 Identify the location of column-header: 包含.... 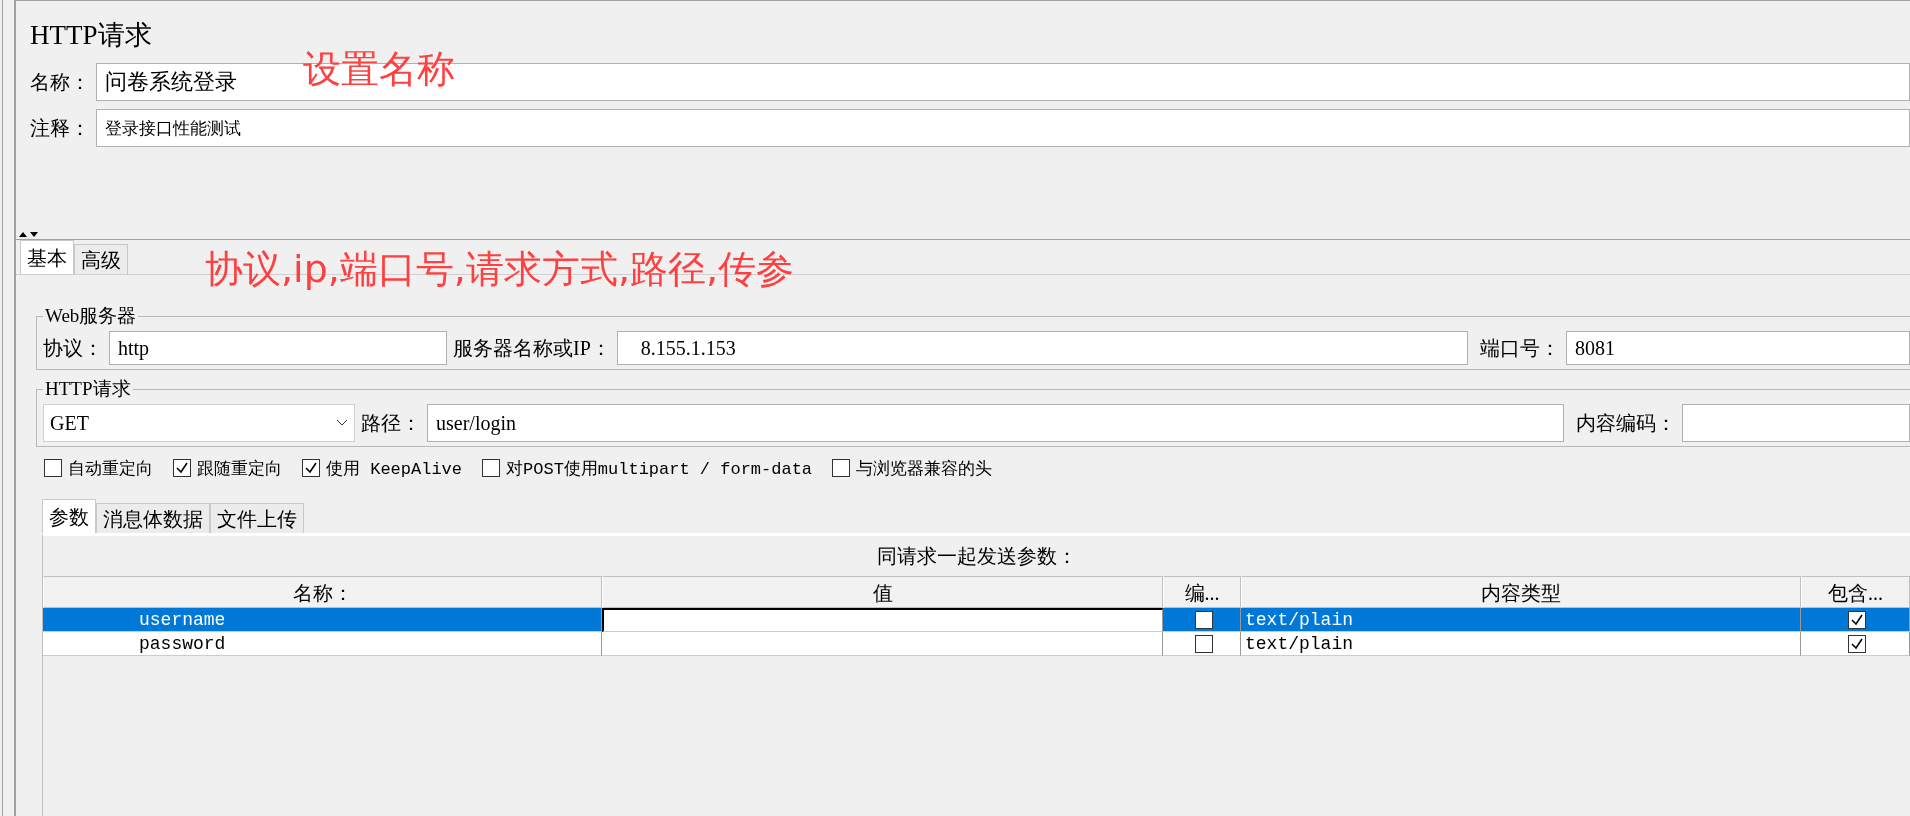
(1855, 592).